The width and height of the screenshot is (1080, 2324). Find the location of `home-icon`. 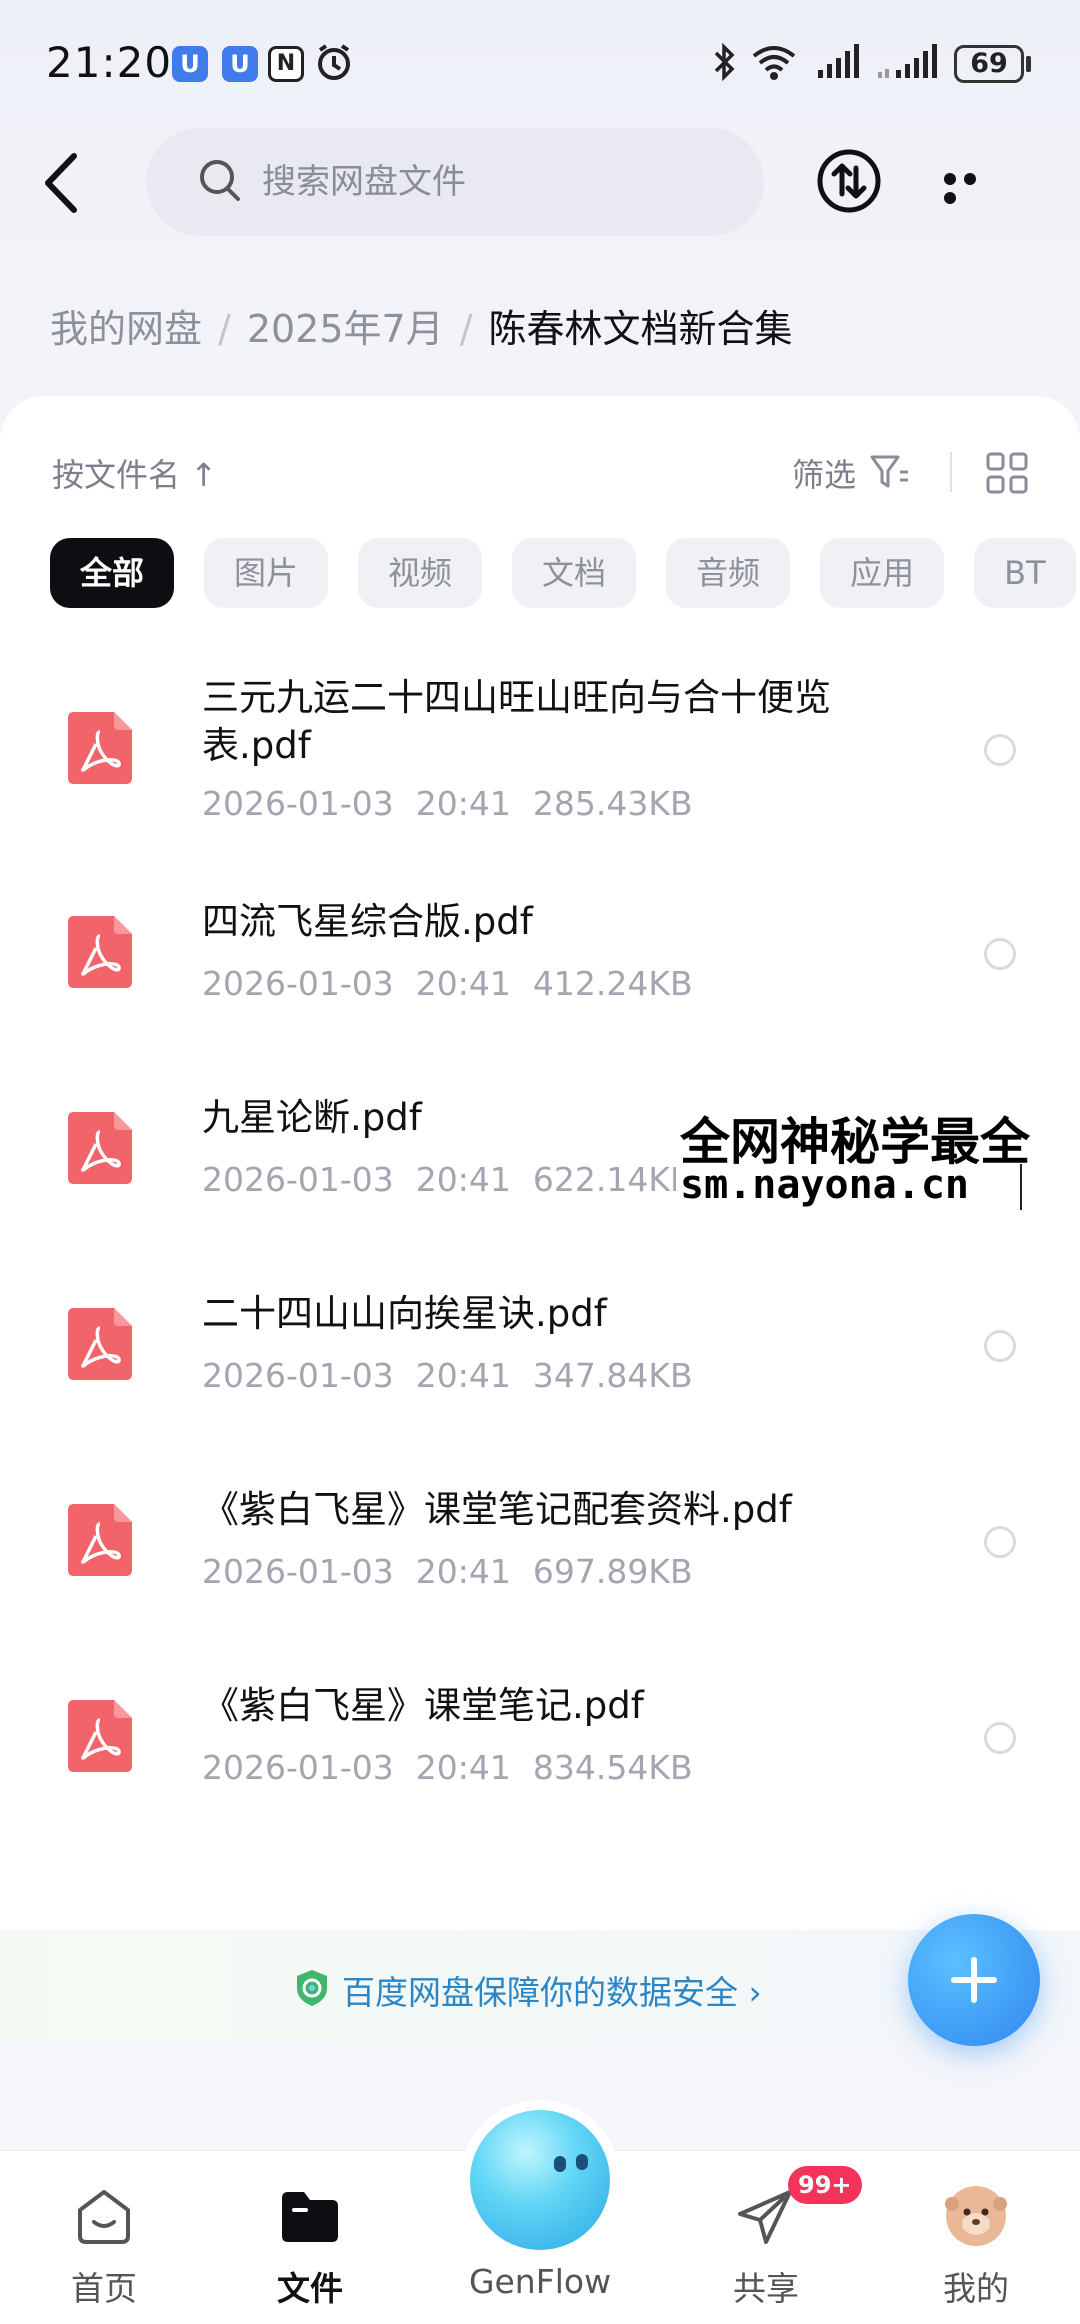

home-icon is located at coordinates (104, 2217).